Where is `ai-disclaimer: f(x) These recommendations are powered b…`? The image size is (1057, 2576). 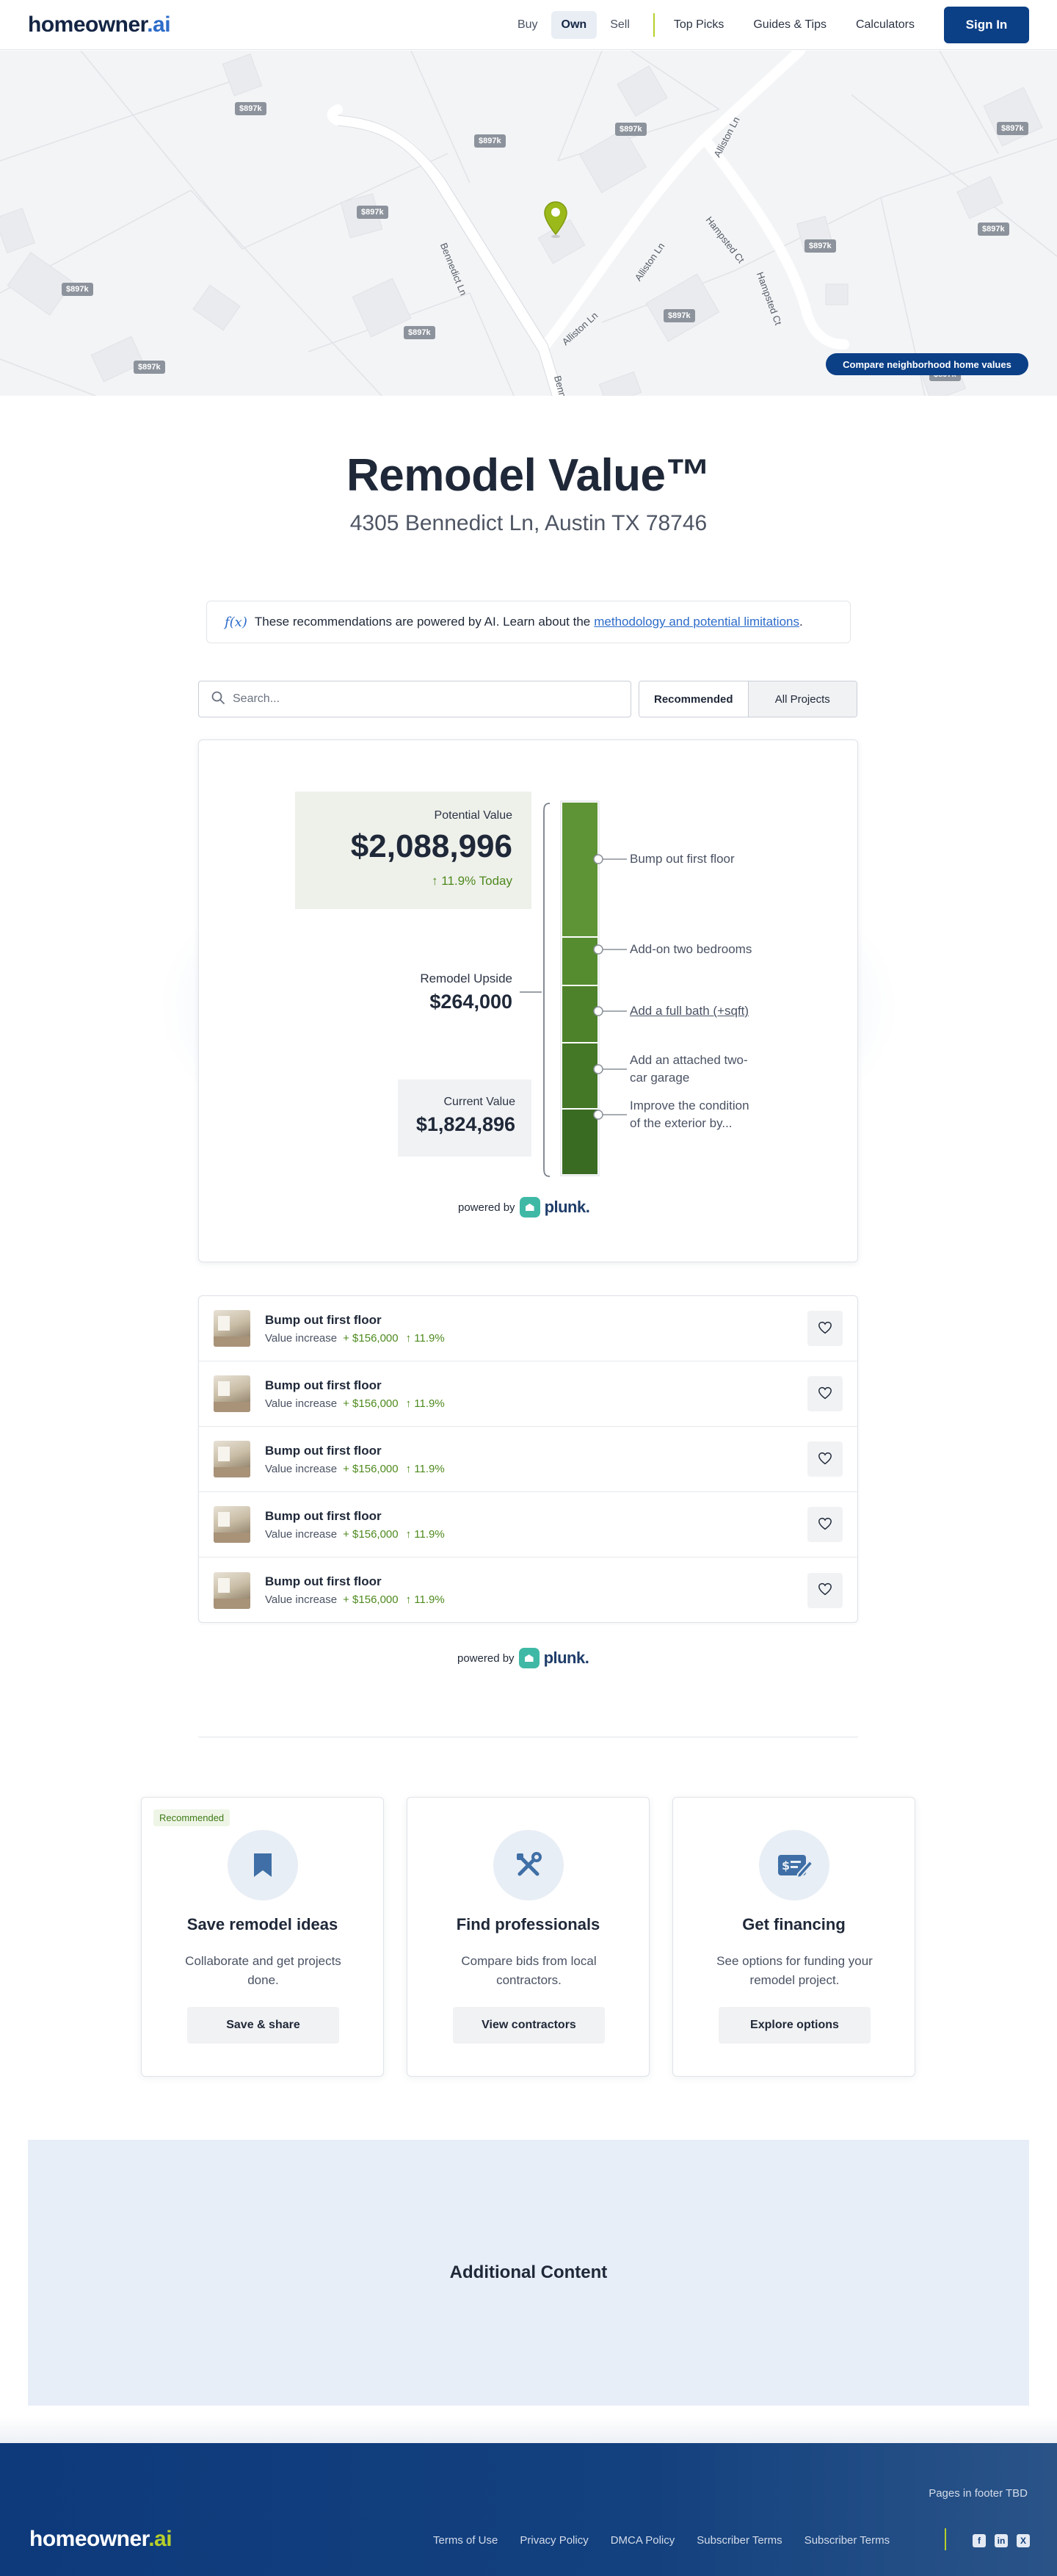
ai-disclaimer: f(x) These recommendations are powered b… is located at coordinates (528, 622).